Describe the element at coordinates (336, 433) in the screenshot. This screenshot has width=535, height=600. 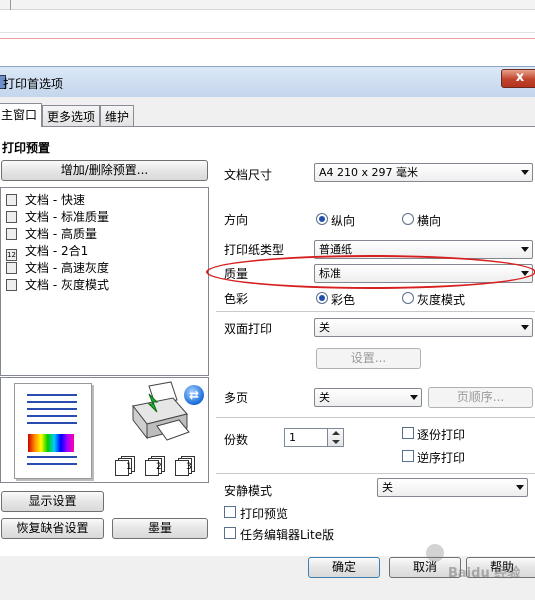
I see `chevron-up-icon` at that location.